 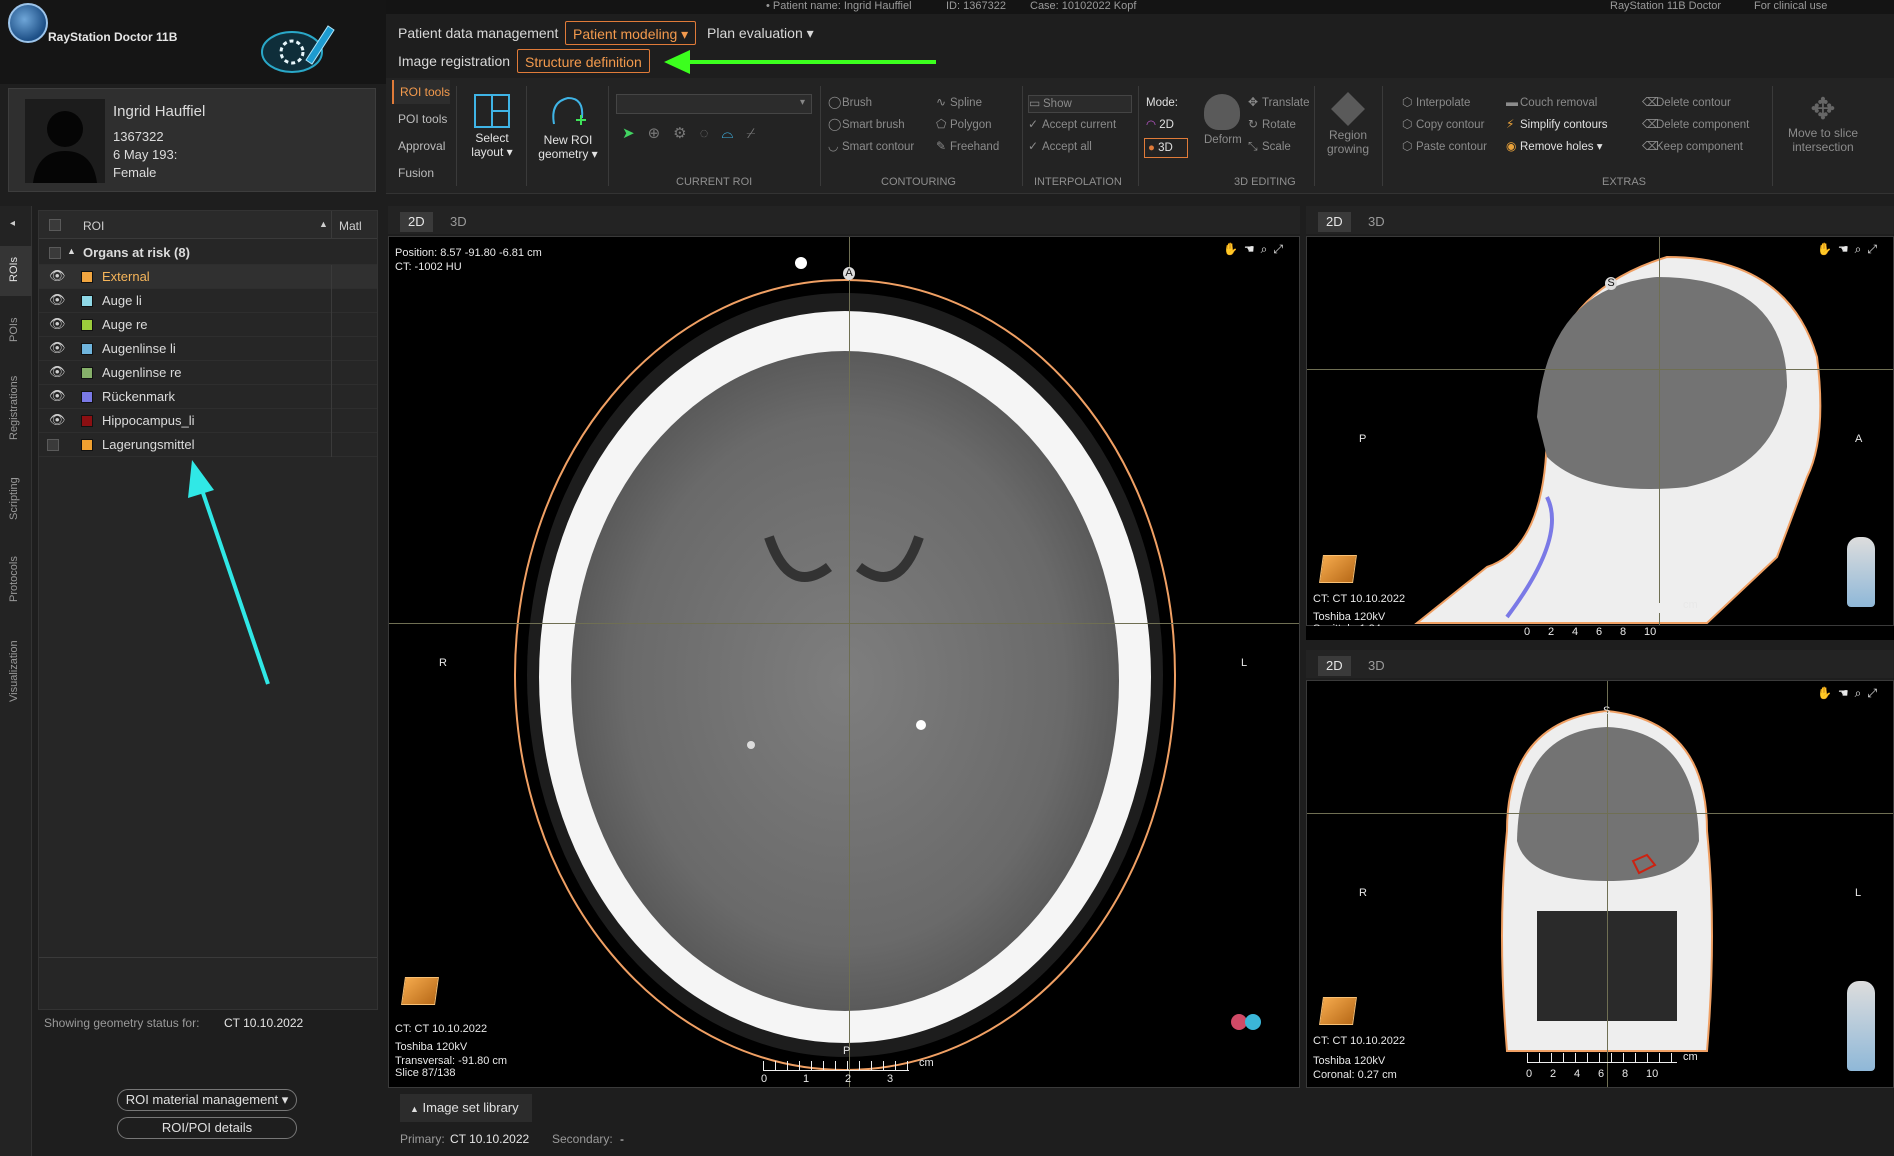 What do you see at coordinates (959, 102) in the screenshot?
I see `spline-tool: ∿ Spline` at bounding box center [959, 102].